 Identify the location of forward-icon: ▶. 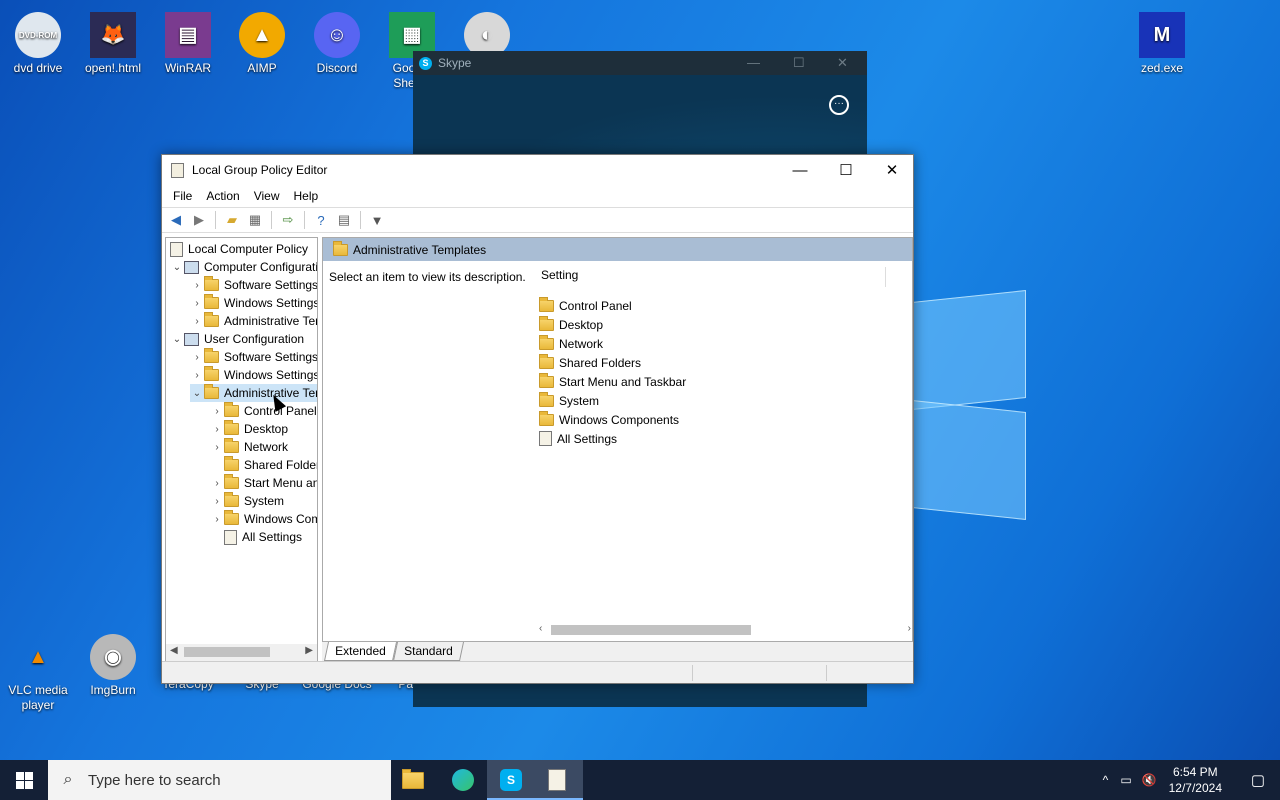
(199, 220).